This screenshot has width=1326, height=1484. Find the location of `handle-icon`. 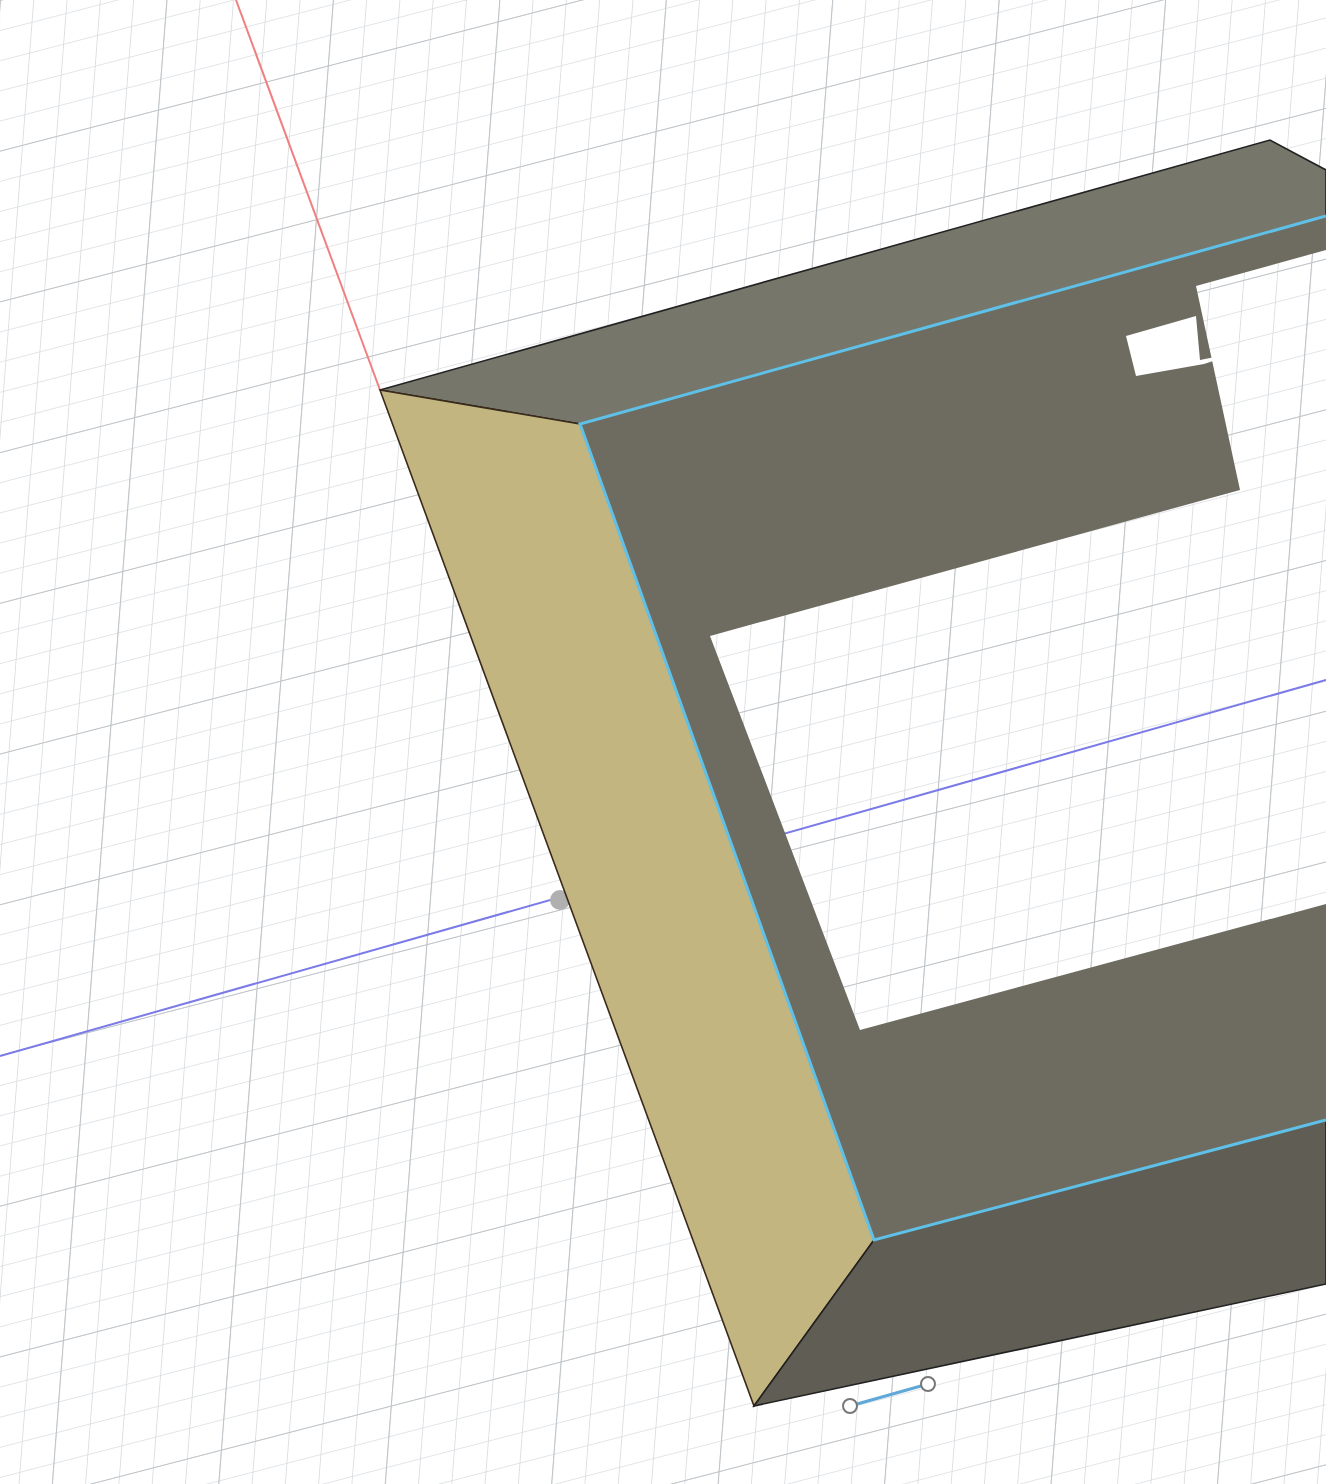

handle-icon is located at coordinates (889, 1395).